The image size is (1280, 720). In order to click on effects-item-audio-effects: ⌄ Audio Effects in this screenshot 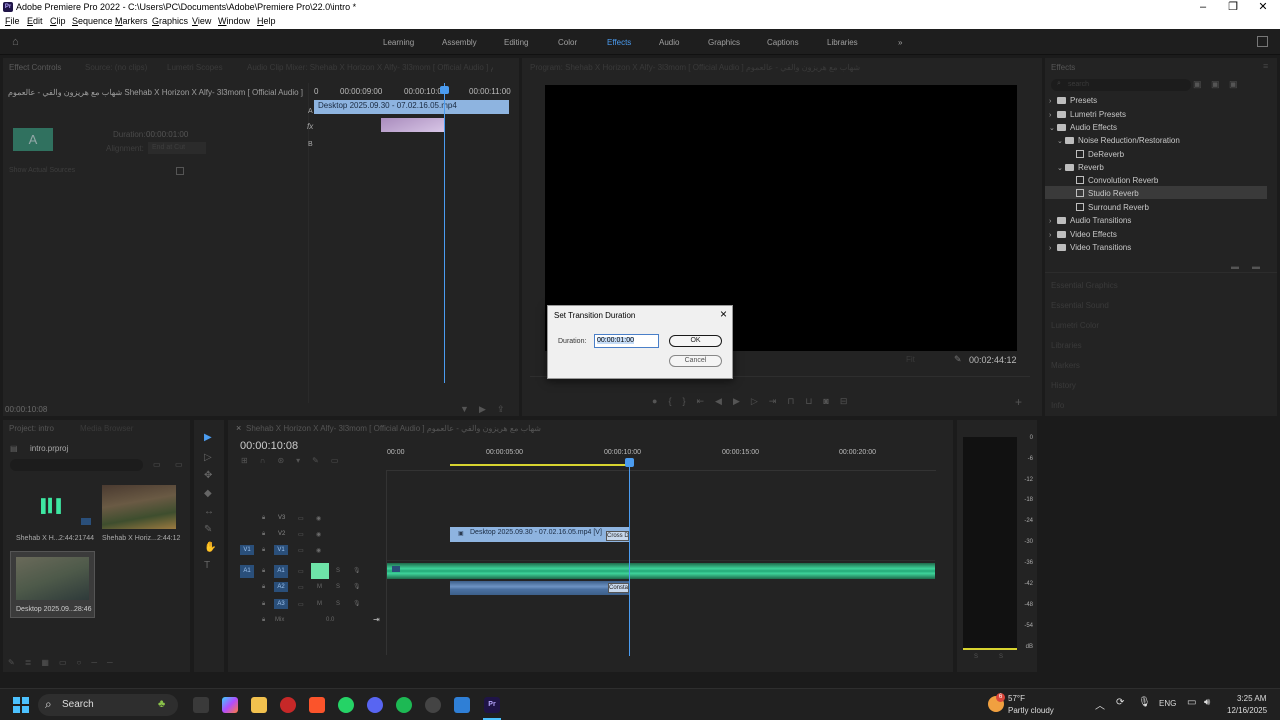, I will do `click(1083, 127)`.